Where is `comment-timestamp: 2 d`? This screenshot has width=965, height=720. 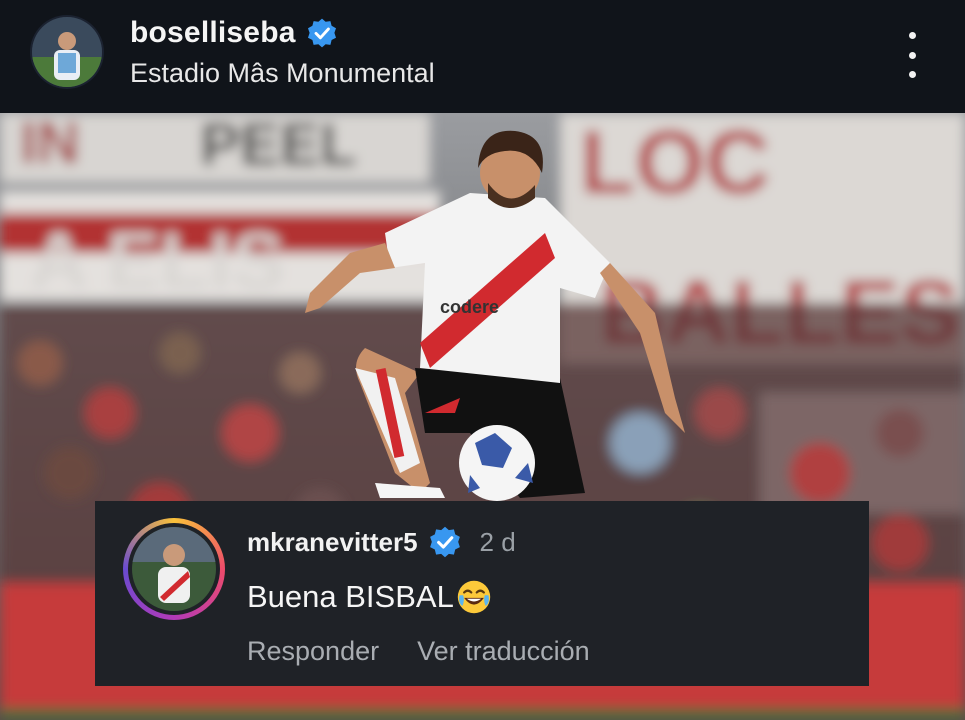 comment-timestamp: 2 d is located at coordinates (497, 541).